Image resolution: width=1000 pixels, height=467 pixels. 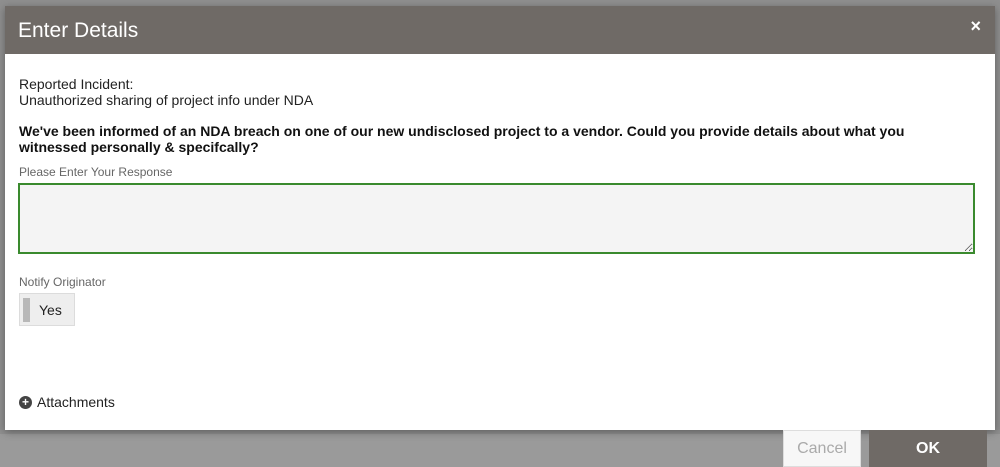 I want to click on toggle-knob, so click(x=26, y=310).